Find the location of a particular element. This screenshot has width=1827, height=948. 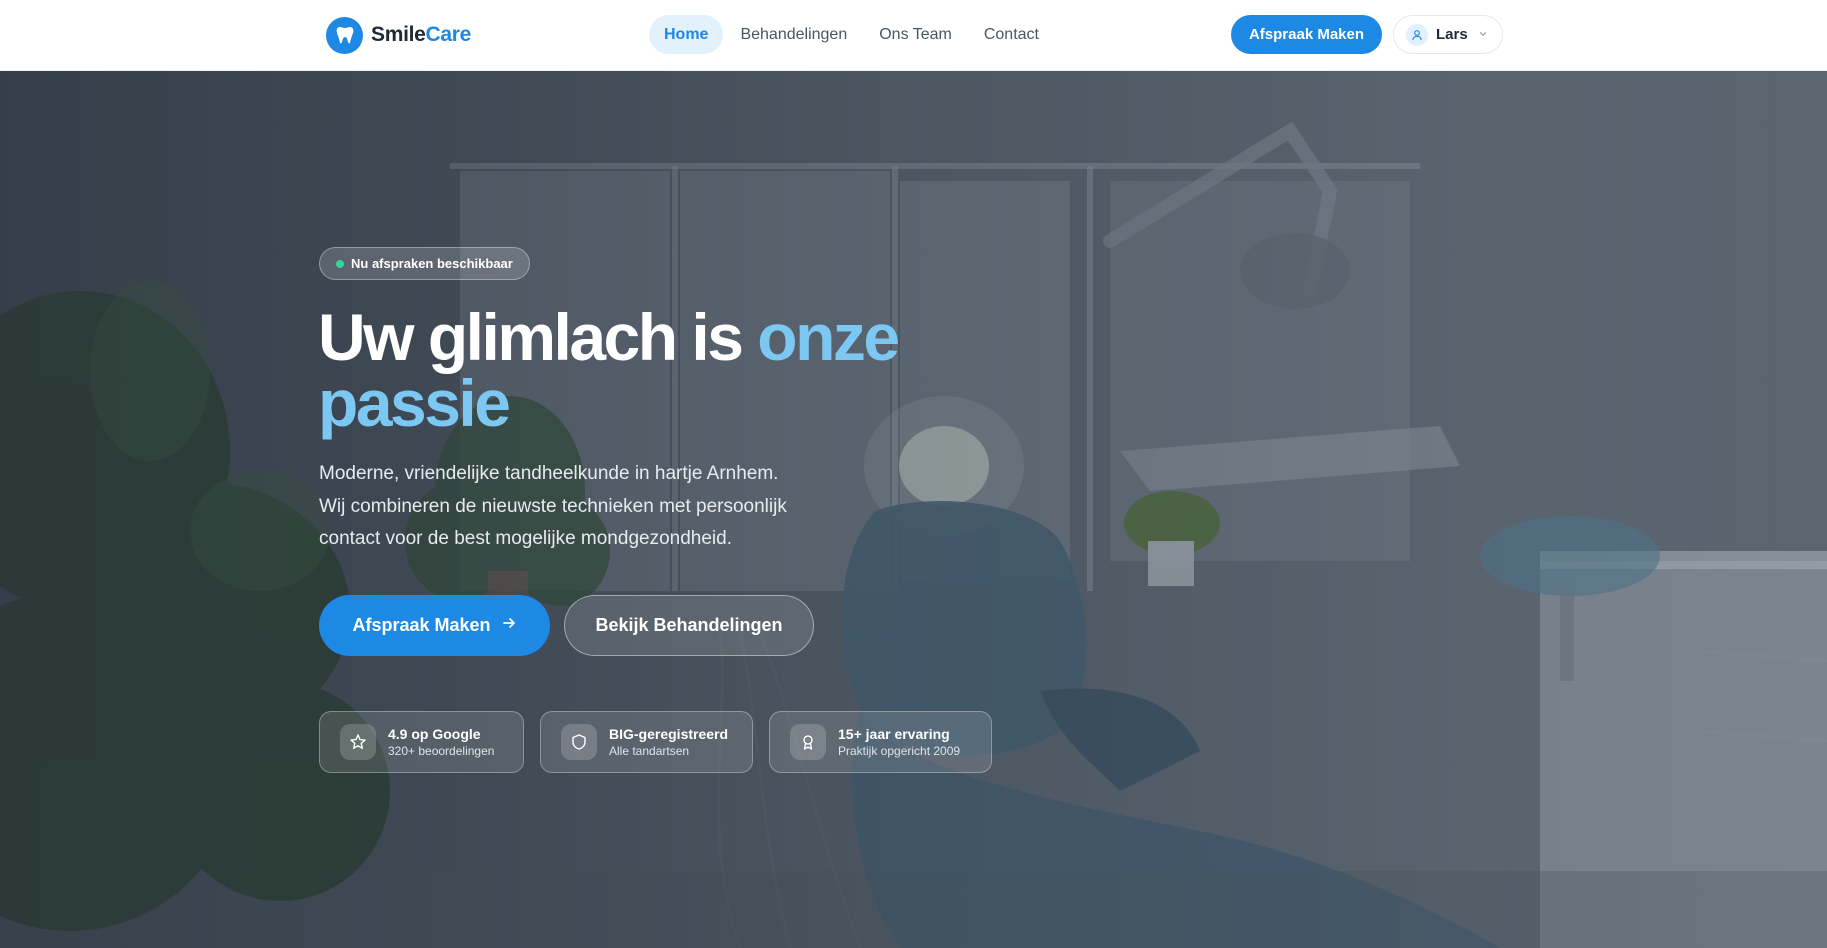

nav-link-behandelingen: Behandelingen is located at coordinates (793, 34).